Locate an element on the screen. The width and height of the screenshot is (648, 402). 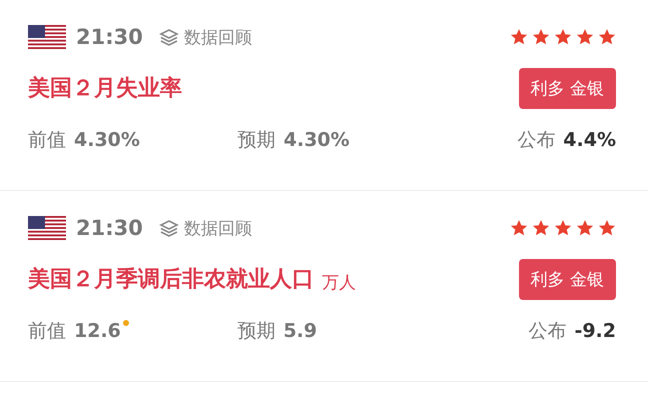
actual-value: 4.4% is located at coordinates (589, 140).